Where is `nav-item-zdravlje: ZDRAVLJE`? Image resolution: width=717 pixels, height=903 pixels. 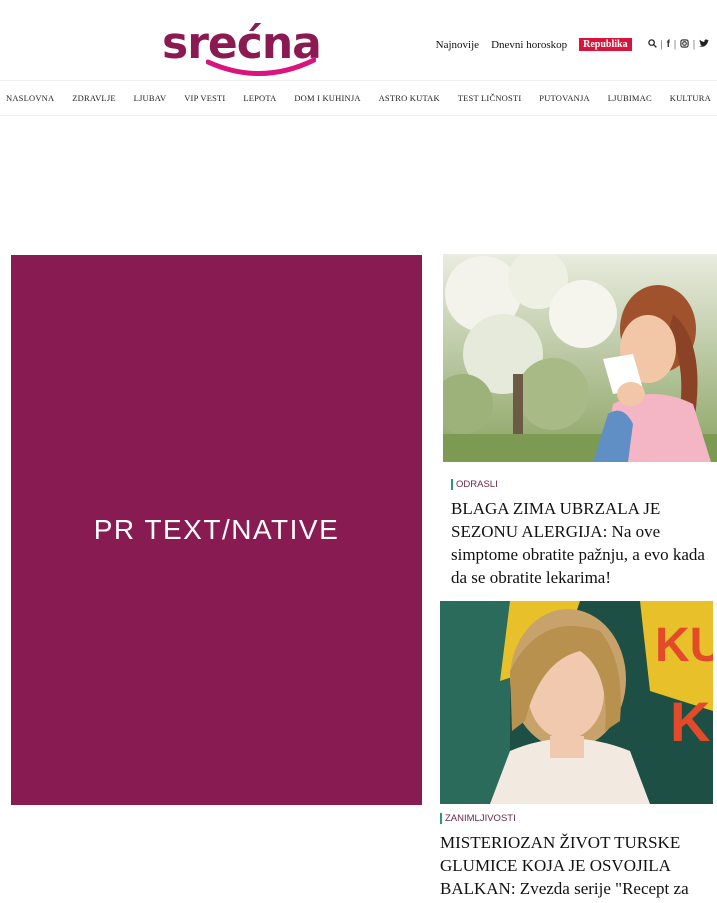 nav-item-zdravlje: ZDRAVLJE is located at coordinates (93, 98).